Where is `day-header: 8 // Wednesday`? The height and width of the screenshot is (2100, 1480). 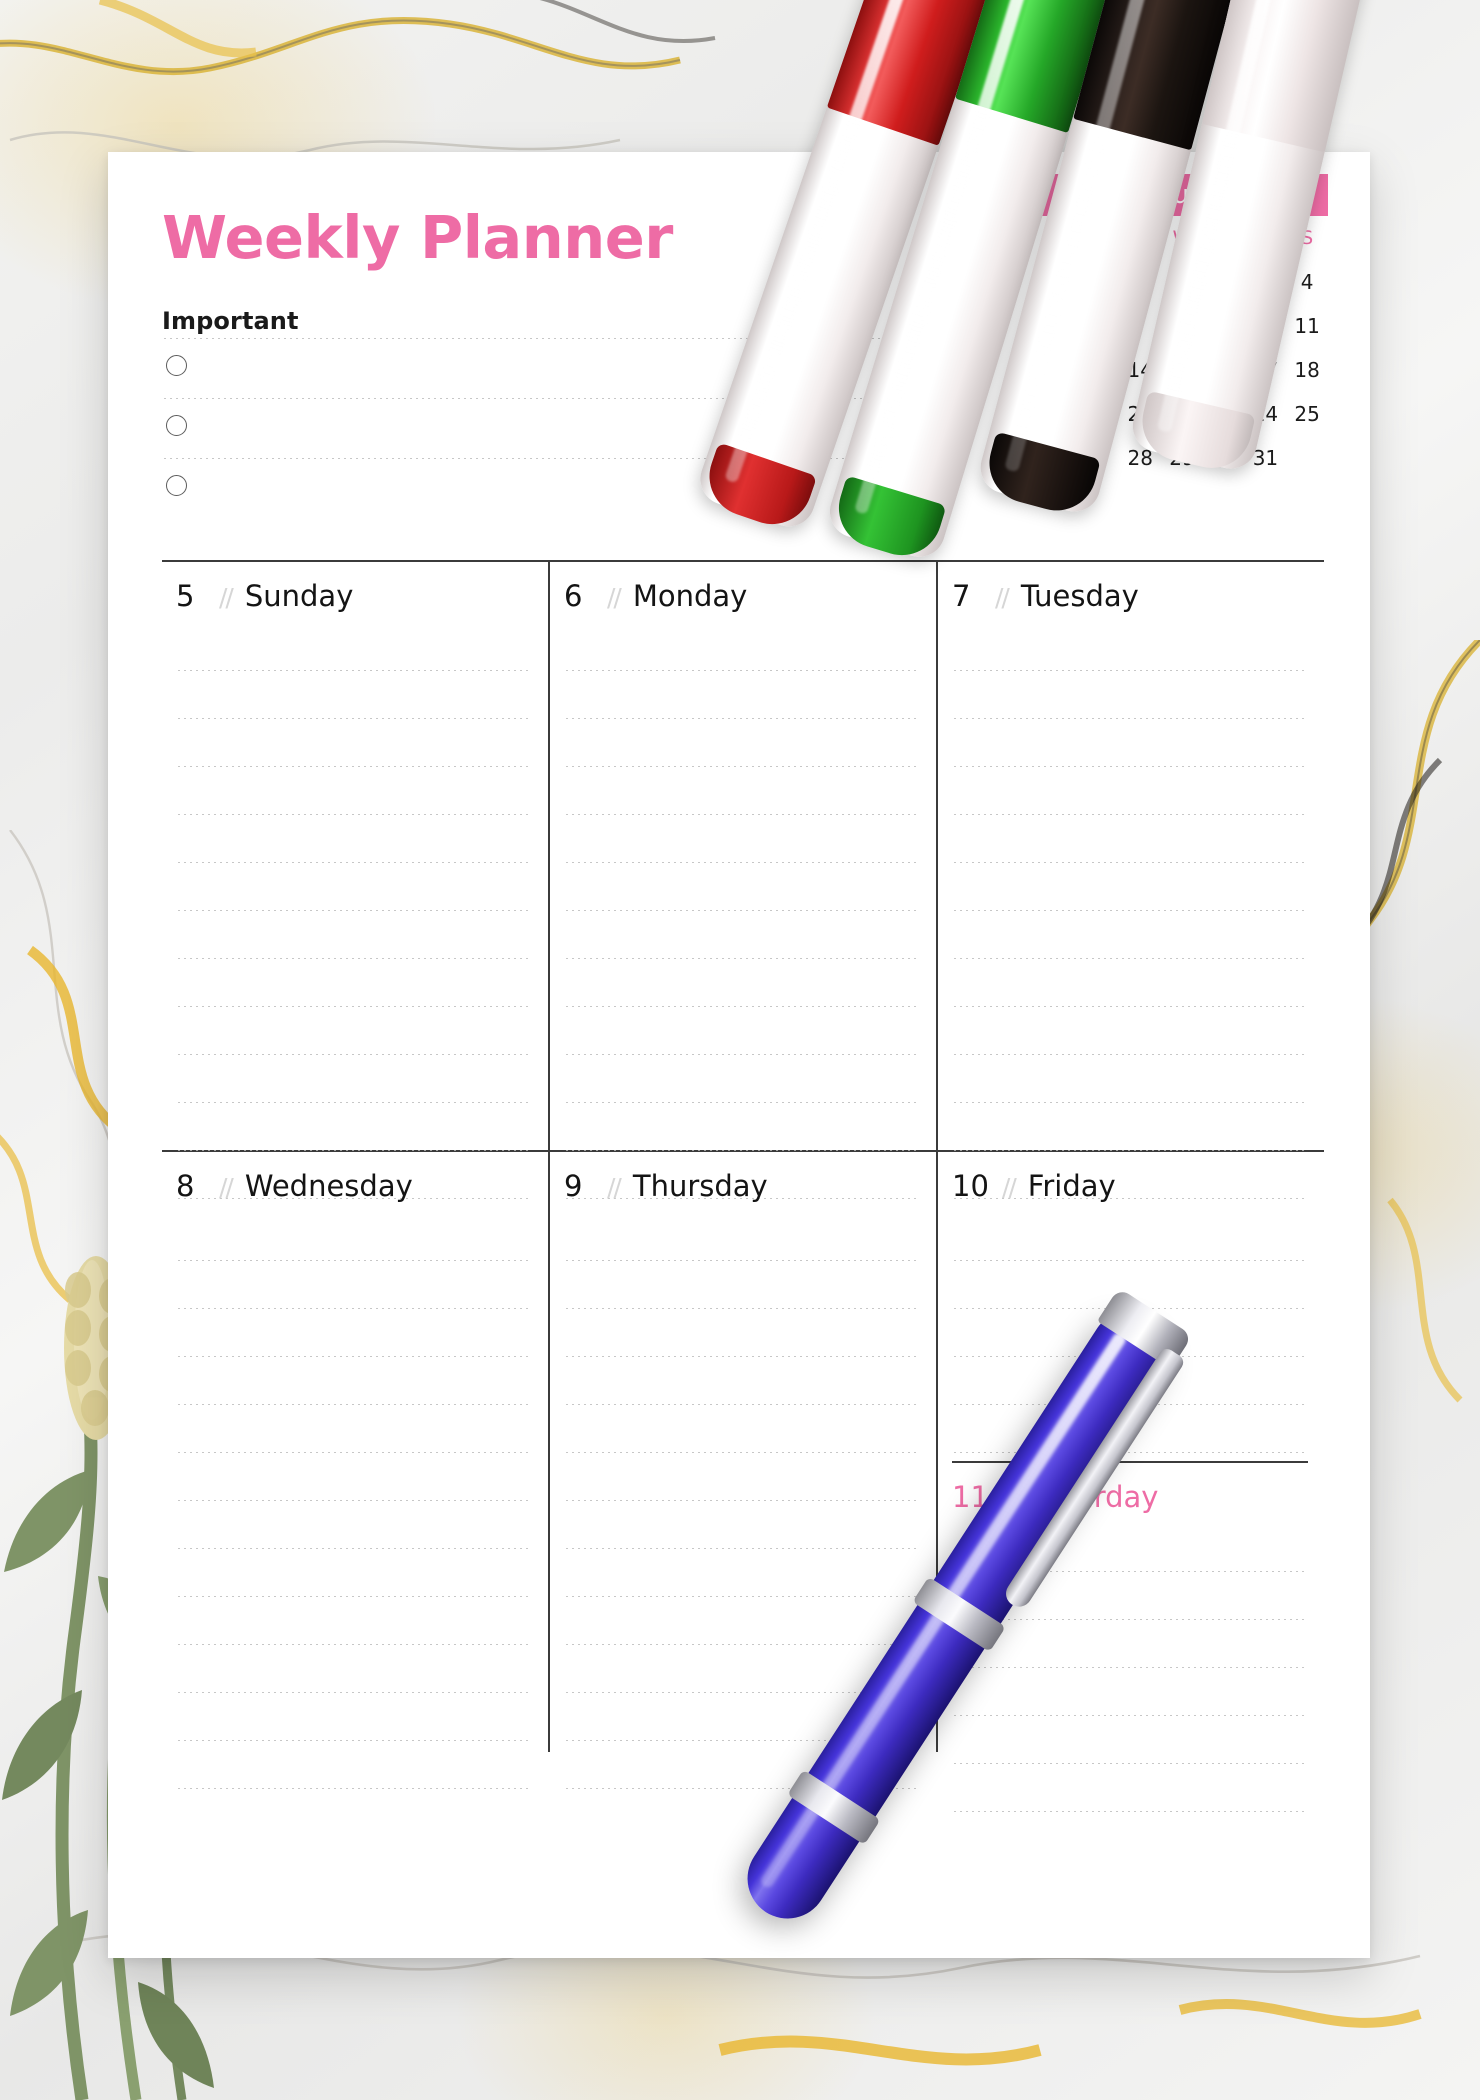 day-header: 8 // Wednesday is located at coordinates (354, 1182).